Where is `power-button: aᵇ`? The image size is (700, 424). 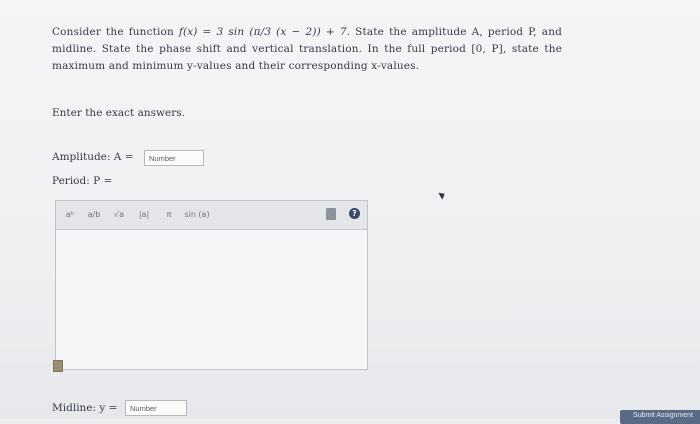 power-button: aᵇ is located at coordinates (70, 214).